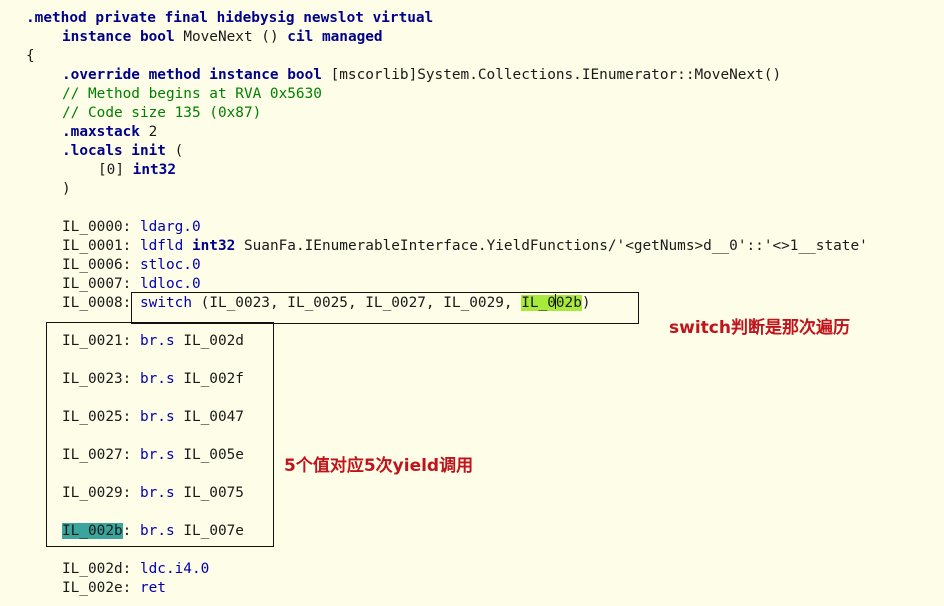 The height and width of the screenshot is (606, 944). What do you see at coordinates (161, 246) in the screenshot?
I see `instruction-opcode: ldfld` at bounding box center [161, 246].